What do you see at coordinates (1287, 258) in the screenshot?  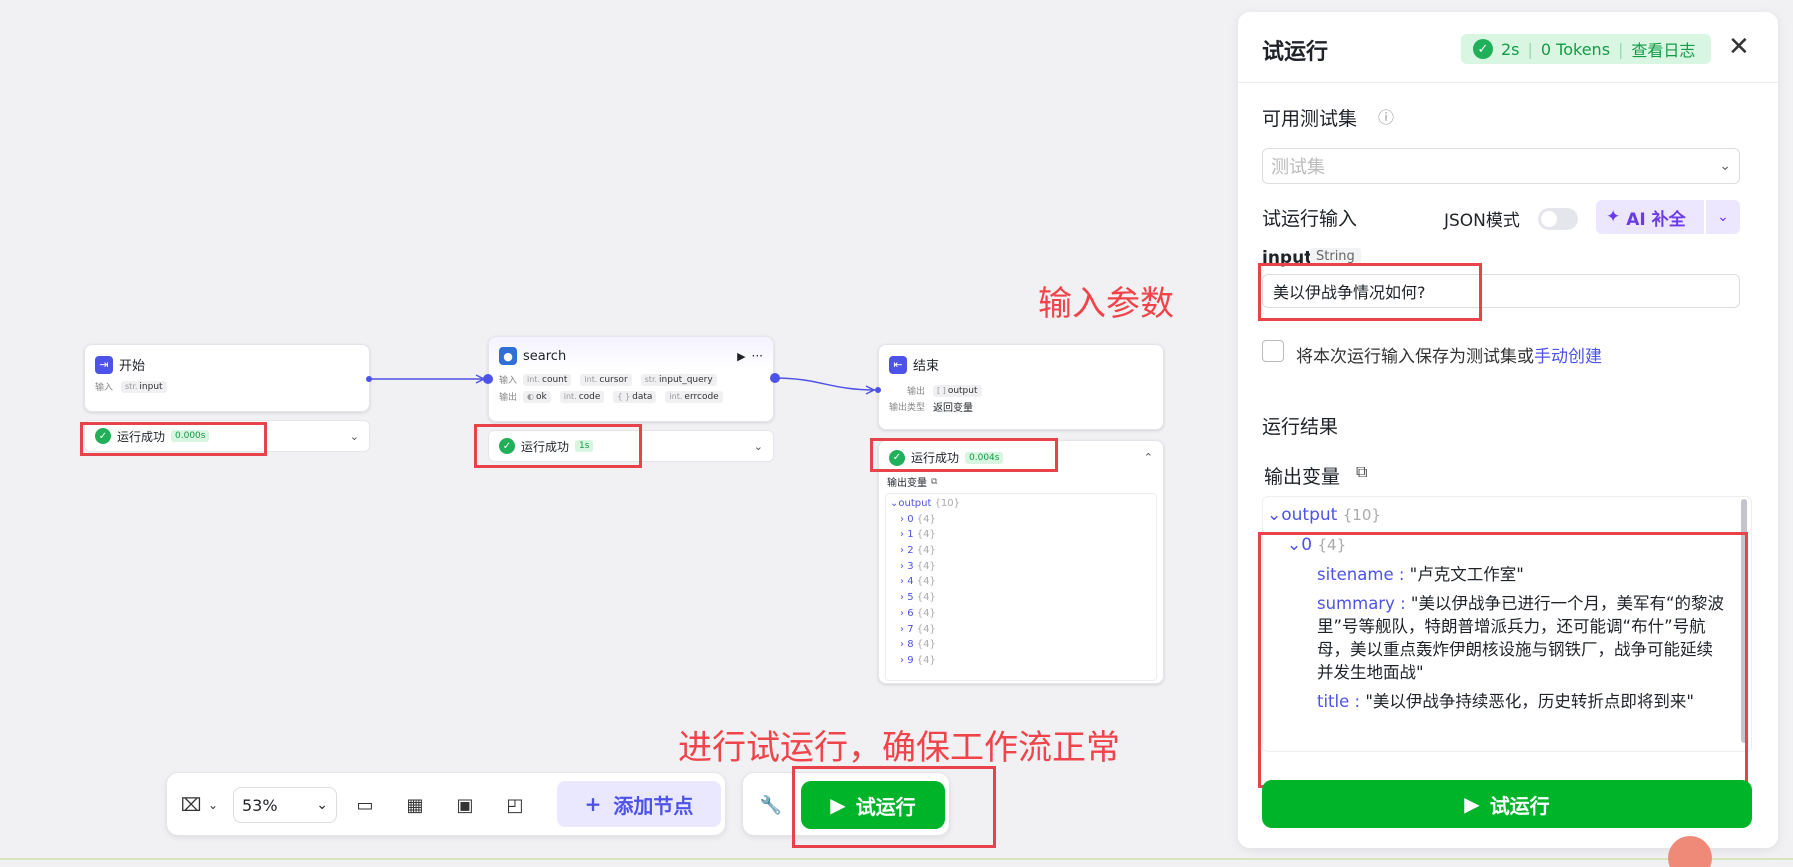 I see `input-field-name: input` at bounding box center [1287, 258].